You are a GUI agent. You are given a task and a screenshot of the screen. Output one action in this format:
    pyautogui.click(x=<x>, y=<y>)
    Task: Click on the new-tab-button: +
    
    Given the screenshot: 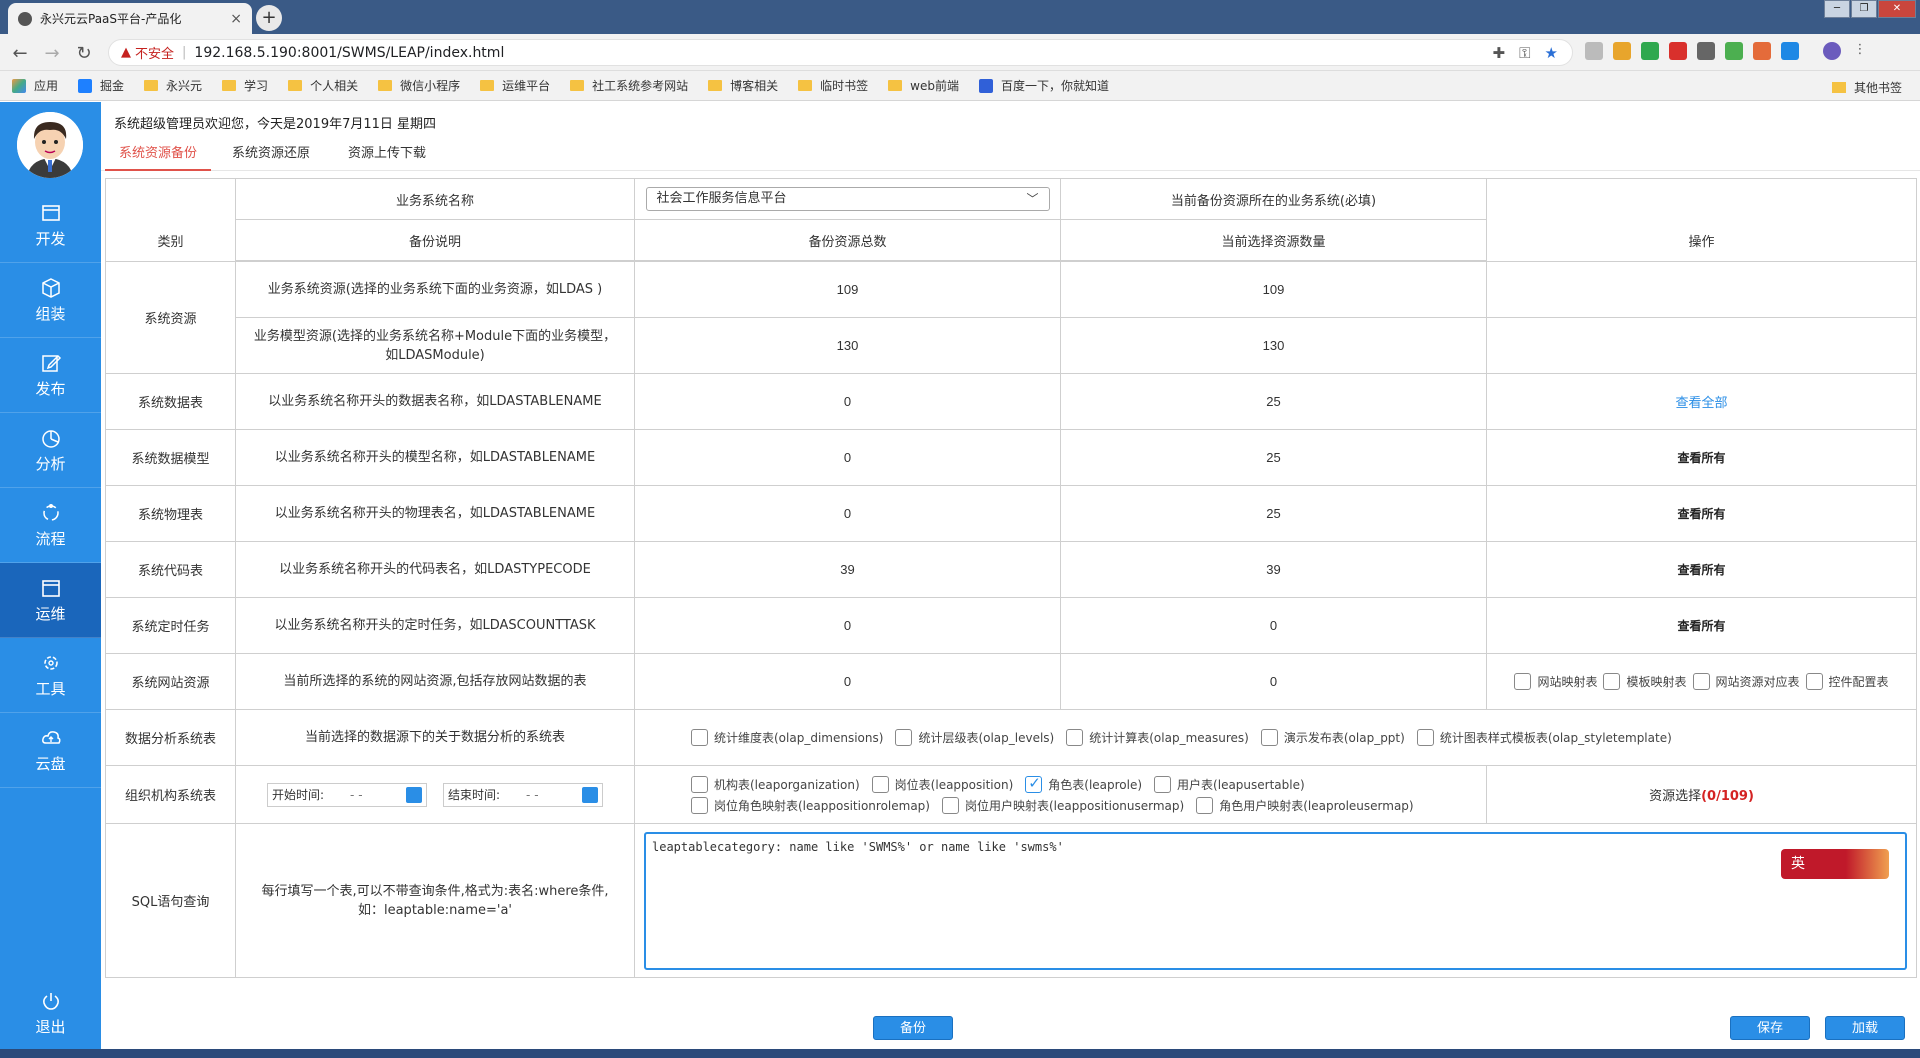 What is the action you would take?
    pyautogui.click(x=269, y=18)
    